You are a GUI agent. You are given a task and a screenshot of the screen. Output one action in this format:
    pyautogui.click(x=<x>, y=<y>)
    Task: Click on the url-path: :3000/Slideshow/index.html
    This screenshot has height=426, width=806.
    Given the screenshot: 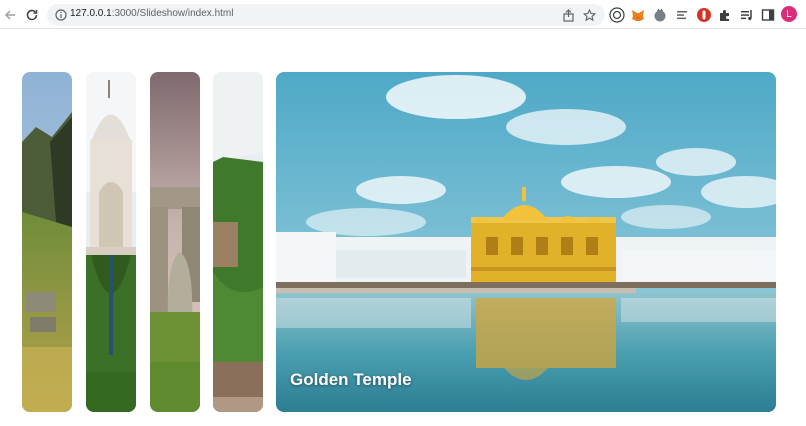 What is the action you would take?
    pyautogui.click(x=172, y=13)
    